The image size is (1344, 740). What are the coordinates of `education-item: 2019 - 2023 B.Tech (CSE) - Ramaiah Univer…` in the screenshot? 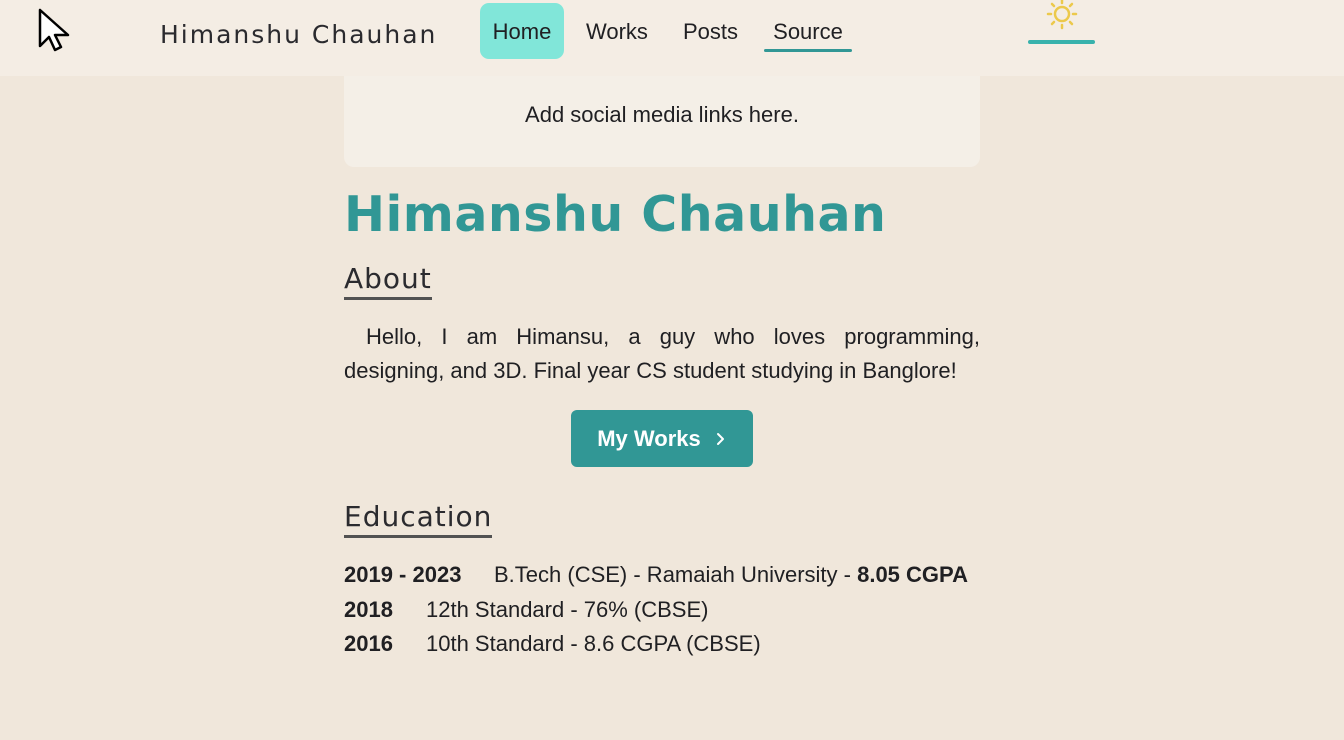 It's located at (662, 575).